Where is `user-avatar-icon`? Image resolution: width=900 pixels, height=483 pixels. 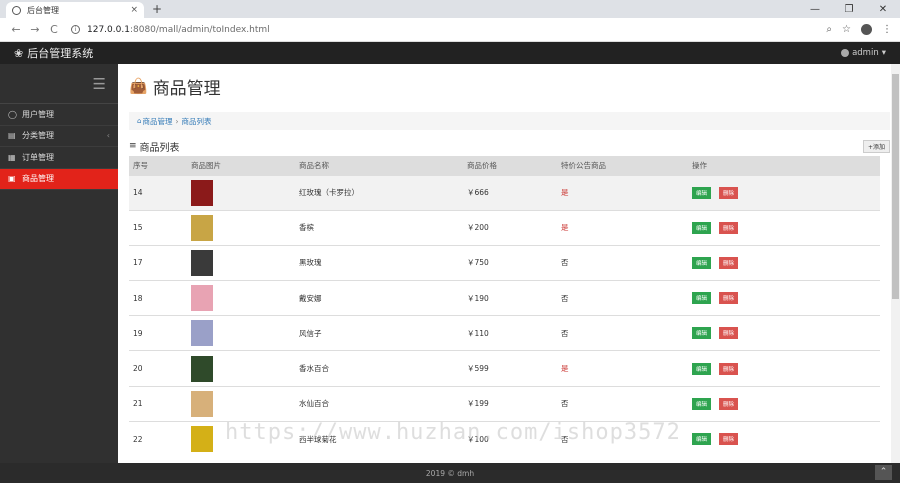 user-avatar-icon is located at coordinates (845, 53).